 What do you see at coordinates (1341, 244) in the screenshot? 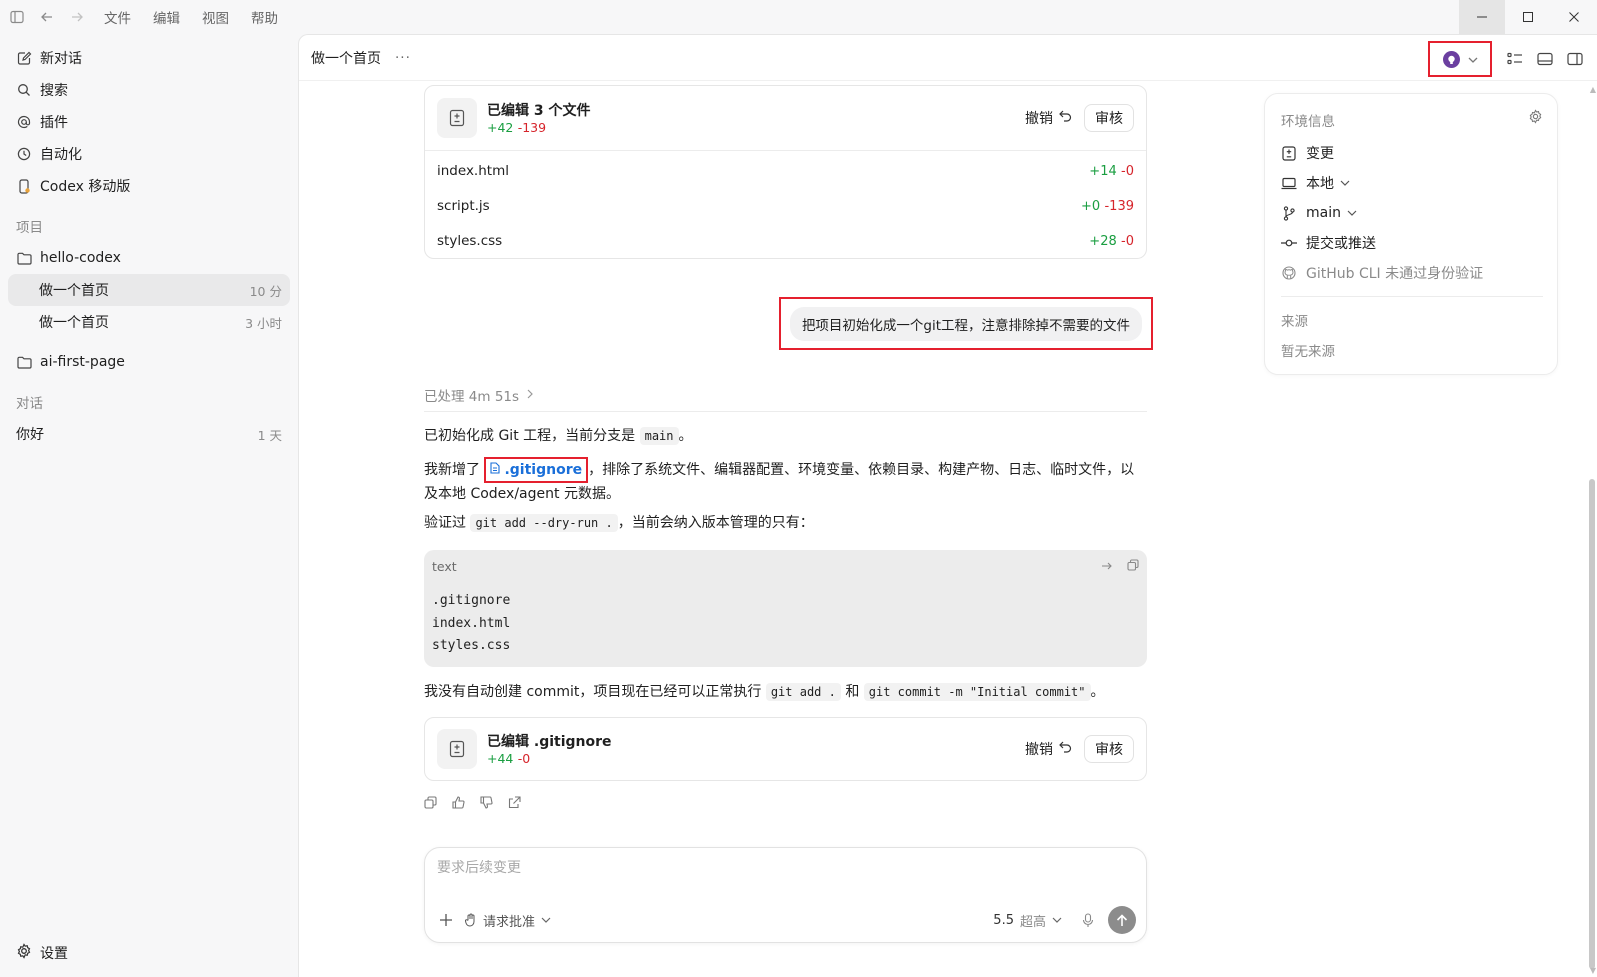
I see `env-commit-label: 提交或推送` at bounding box center [1341, 244].